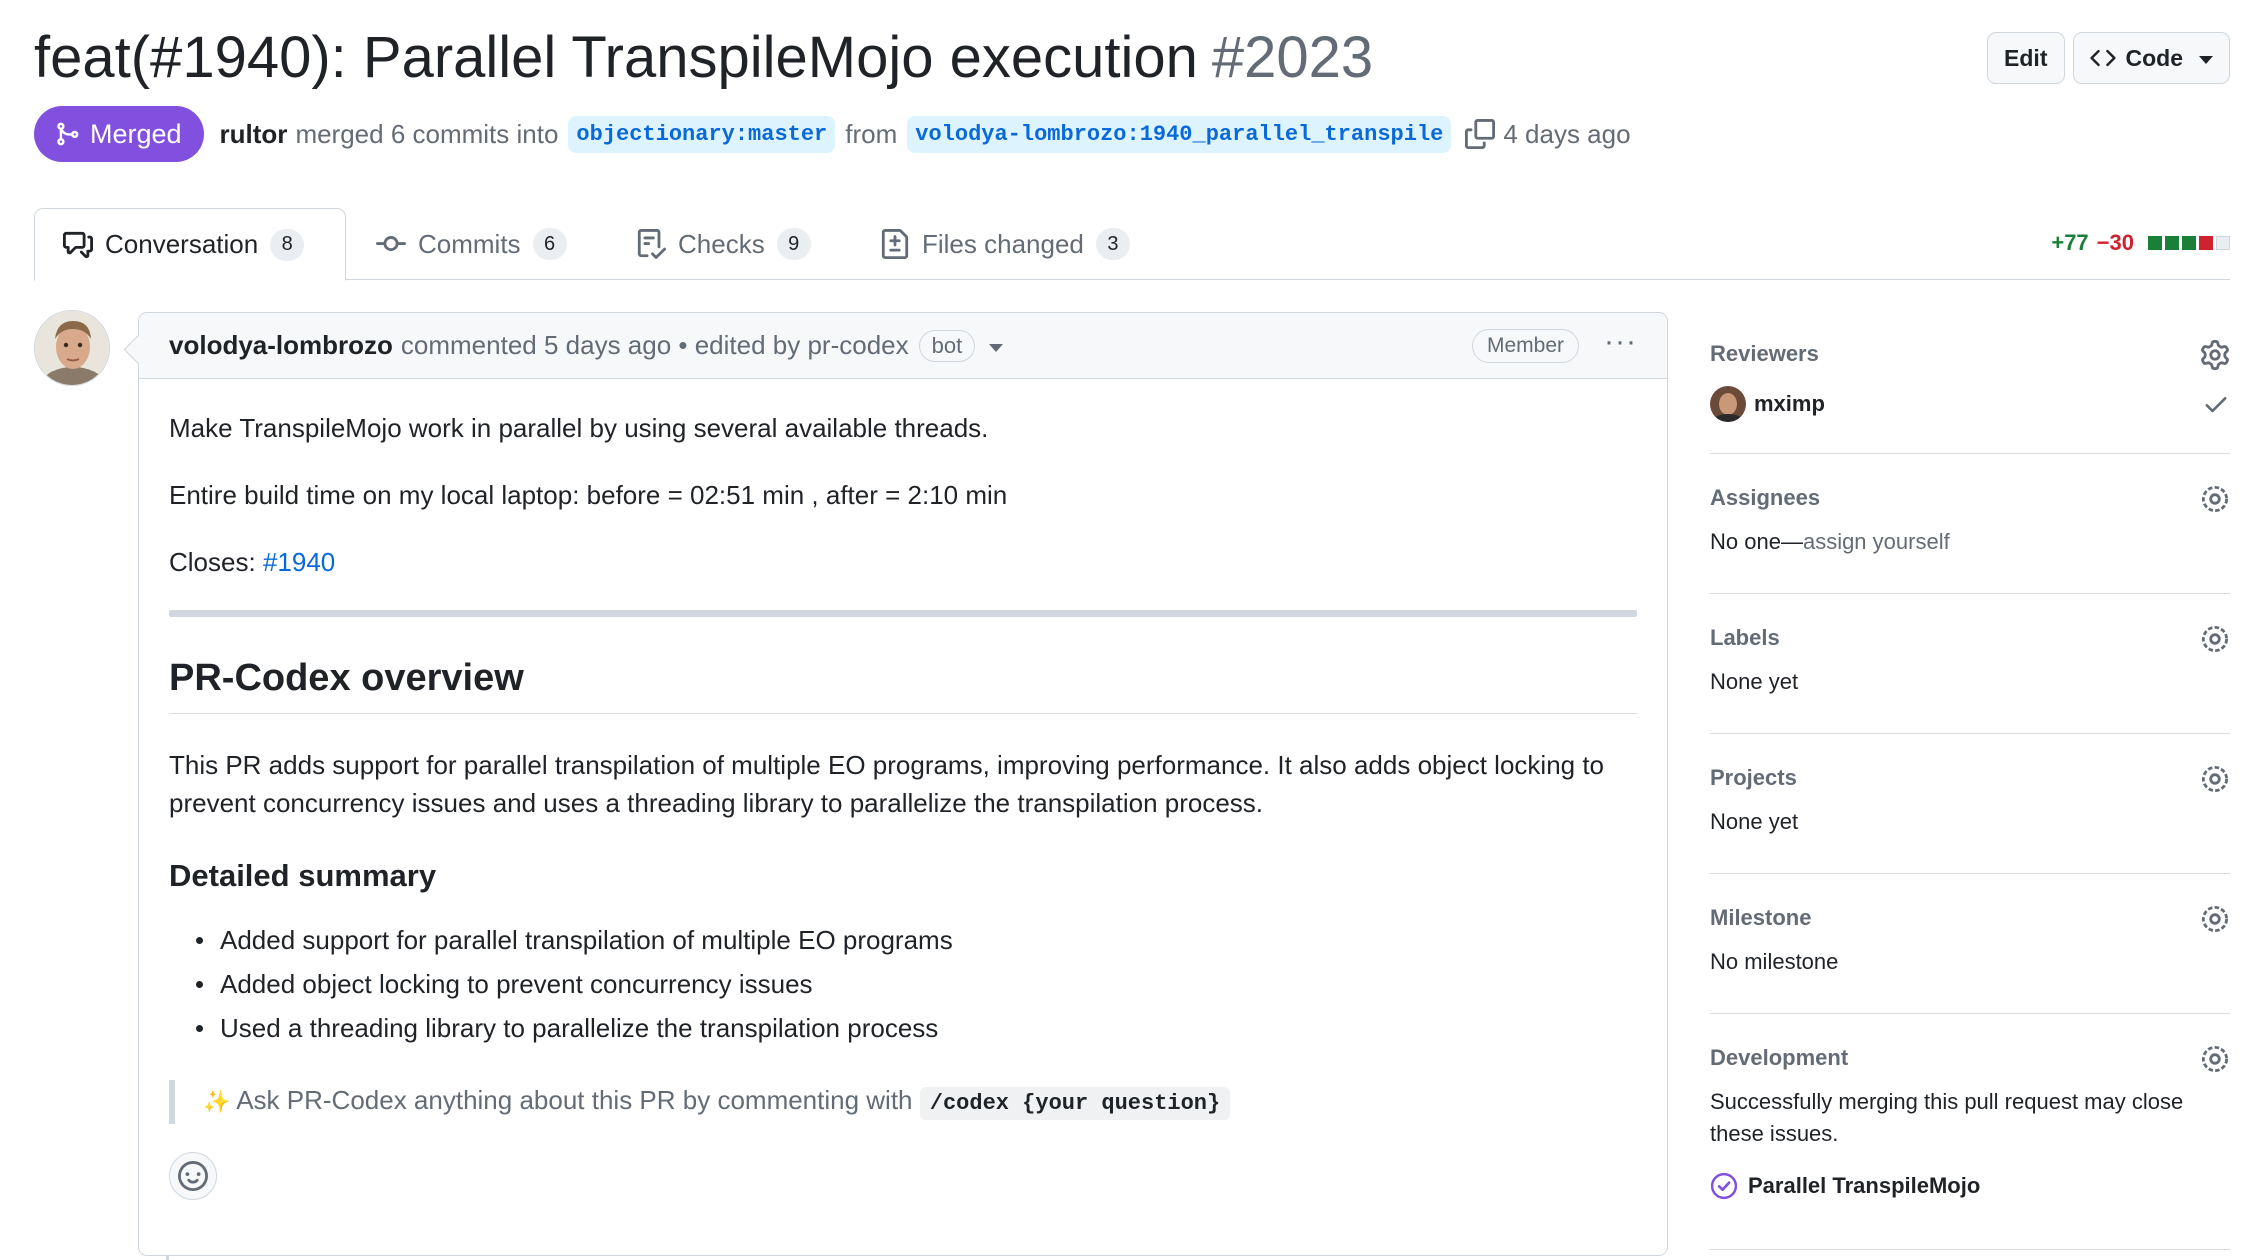  Describe the element at coordinates (2026, 58) in the screenshot. I see `edit-button: Edit` at that location.